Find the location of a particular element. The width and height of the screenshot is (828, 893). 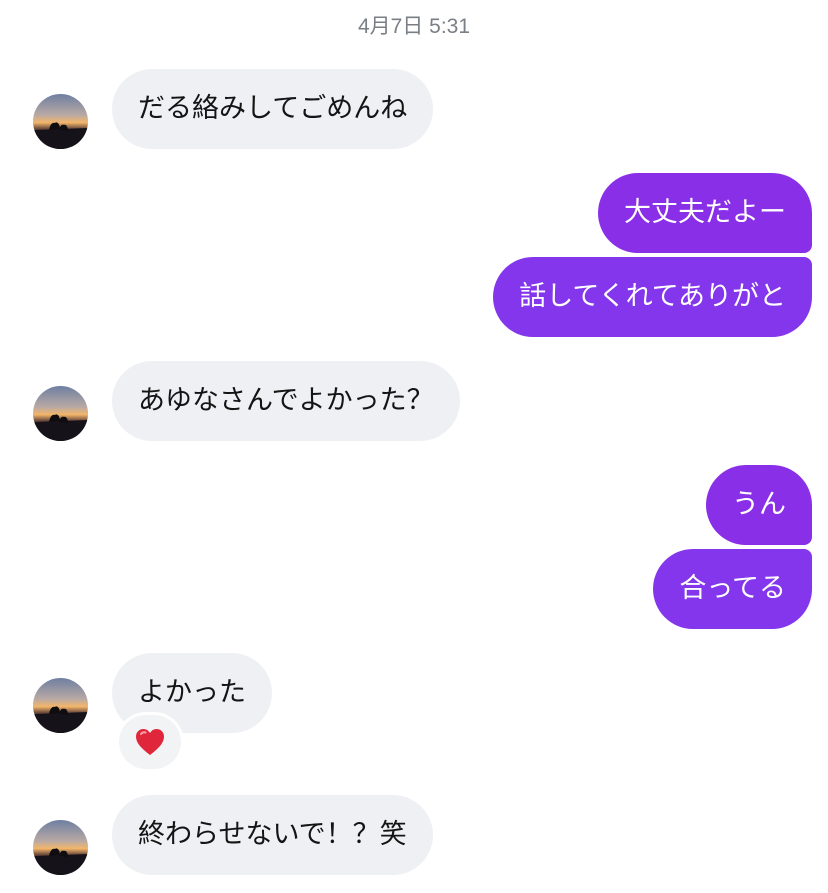

heart-icon is located at coordinates (150, 742).